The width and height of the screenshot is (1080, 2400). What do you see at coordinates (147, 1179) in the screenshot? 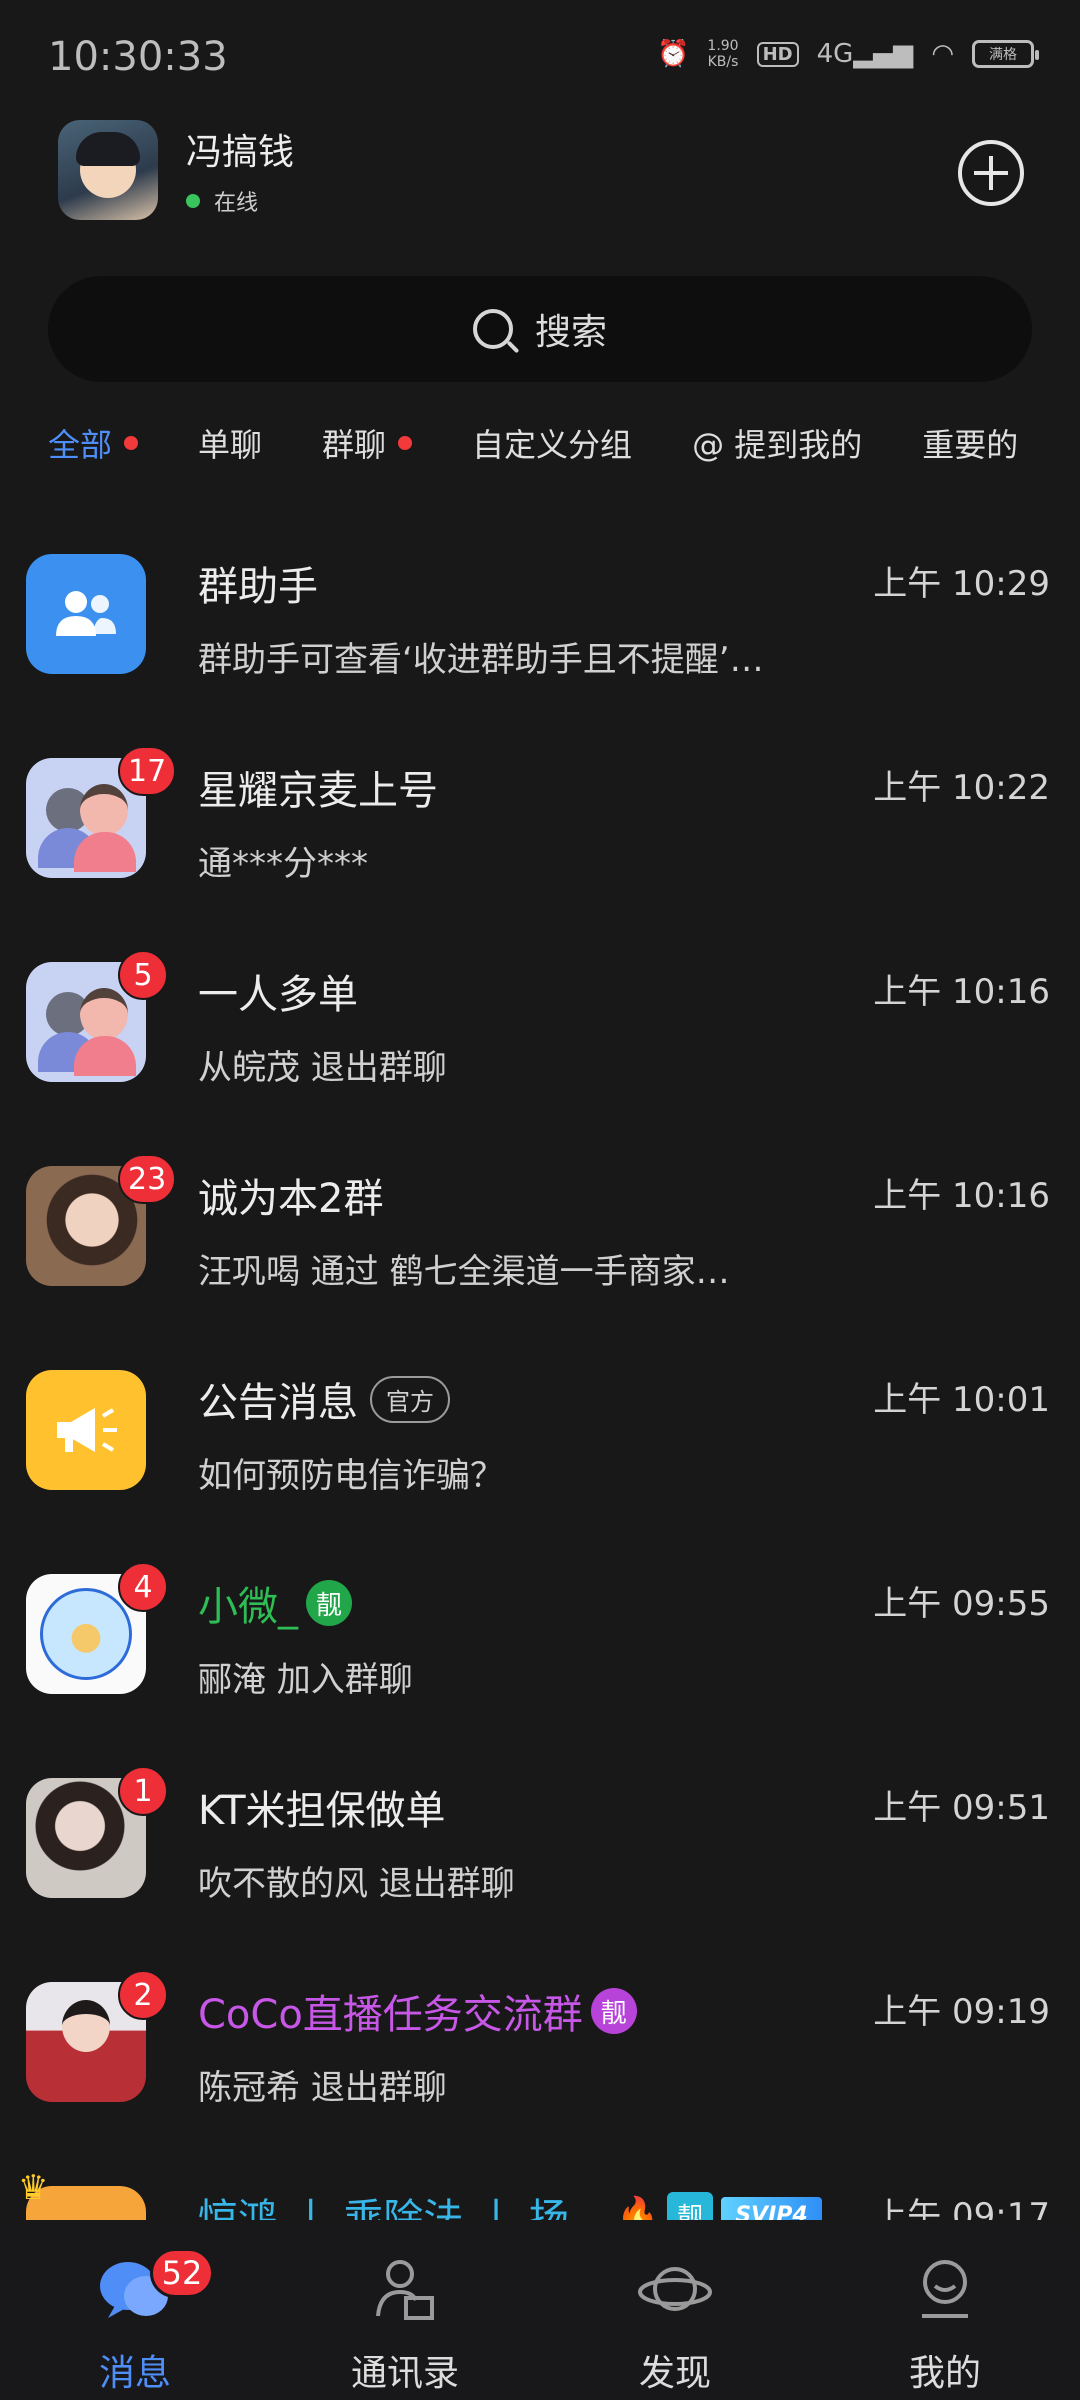
I see `unread-badge: 23` at bounding box center [147, 1179].